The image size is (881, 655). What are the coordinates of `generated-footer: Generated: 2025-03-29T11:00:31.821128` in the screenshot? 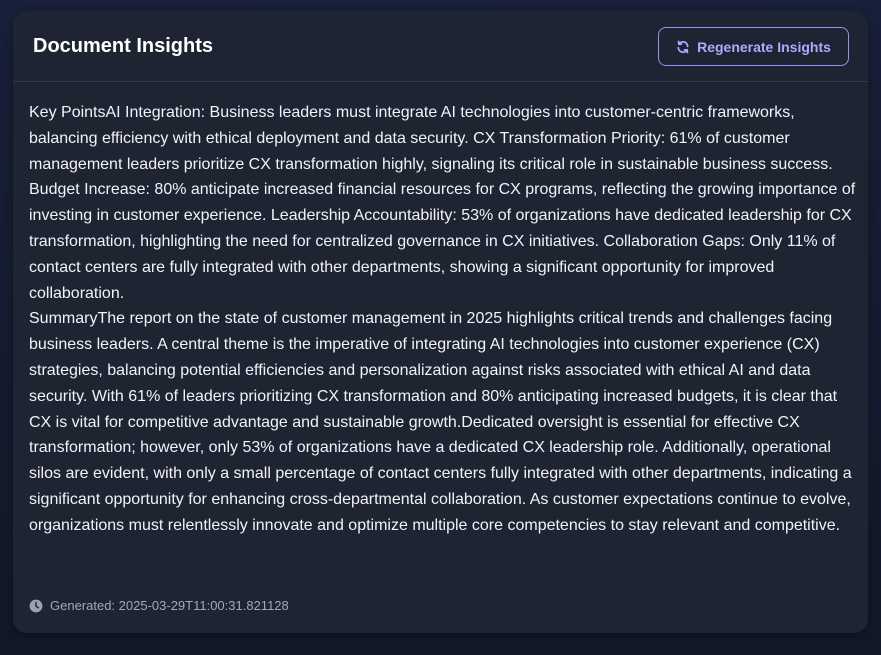 It's located at (159, 605).